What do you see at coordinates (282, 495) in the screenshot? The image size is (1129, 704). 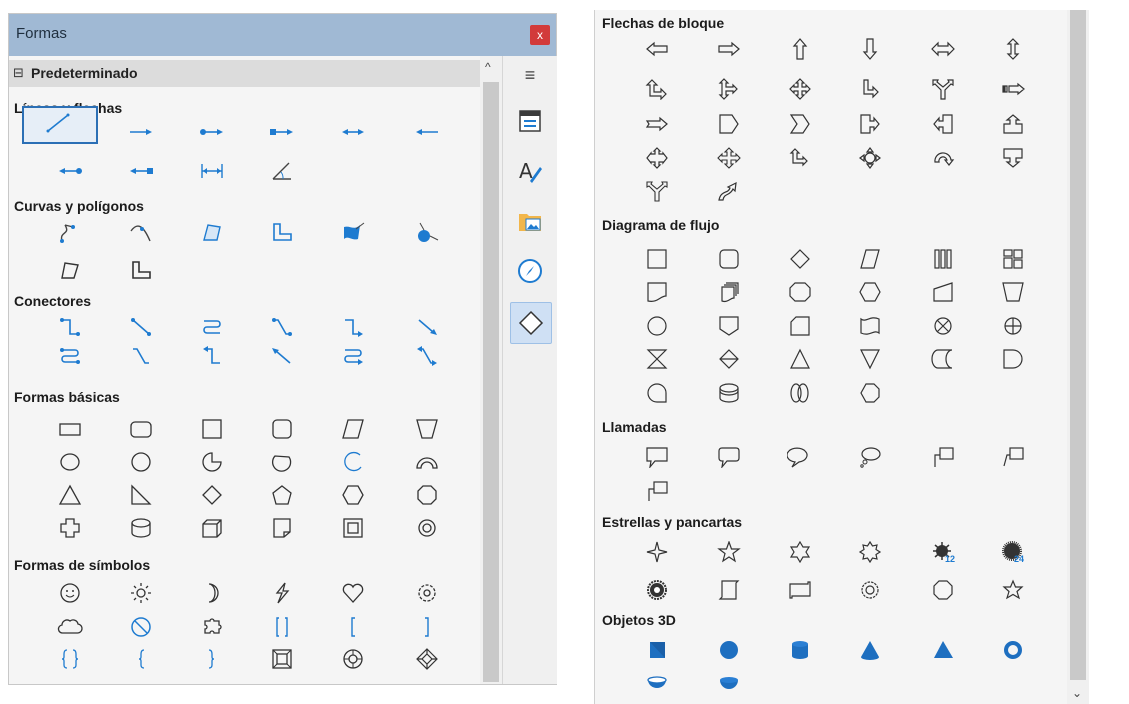 I see `pentagon-icon` at bounding box center [282, 495].